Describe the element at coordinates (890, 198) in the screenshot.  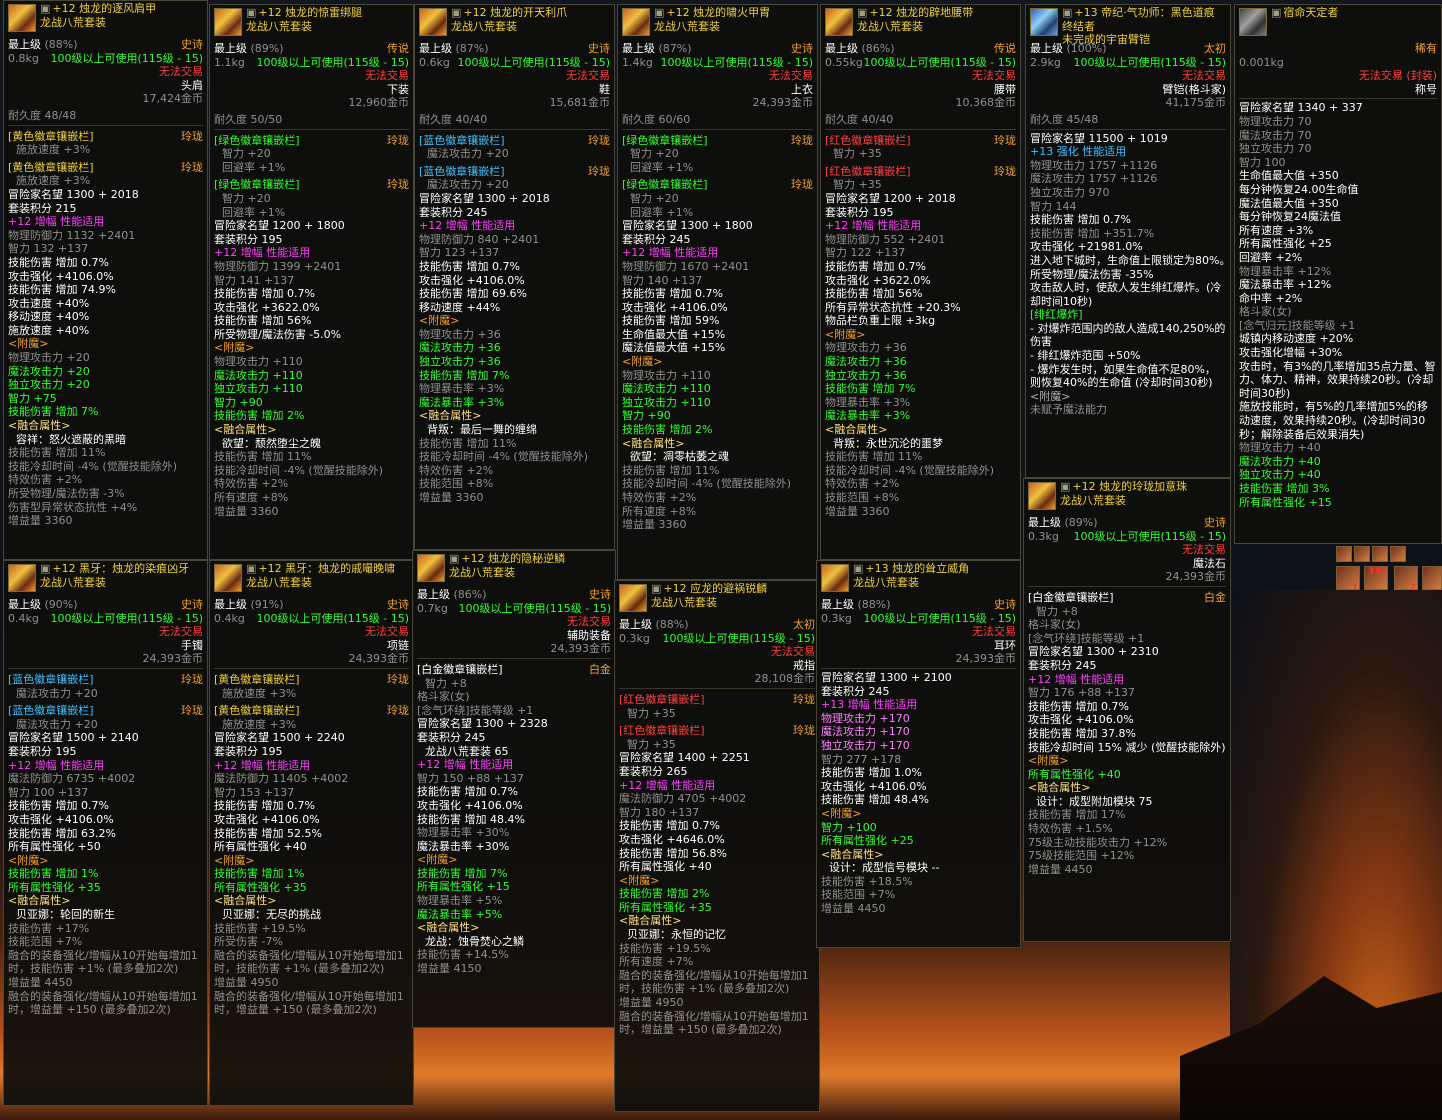
I see `stat-line: 冒险家名望 1200 + 2018` at that location.